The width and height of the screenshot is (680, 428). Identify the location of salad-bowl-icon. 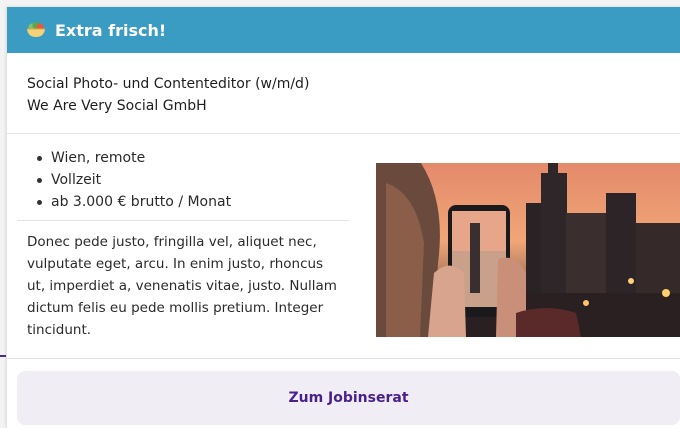
(36, 29).